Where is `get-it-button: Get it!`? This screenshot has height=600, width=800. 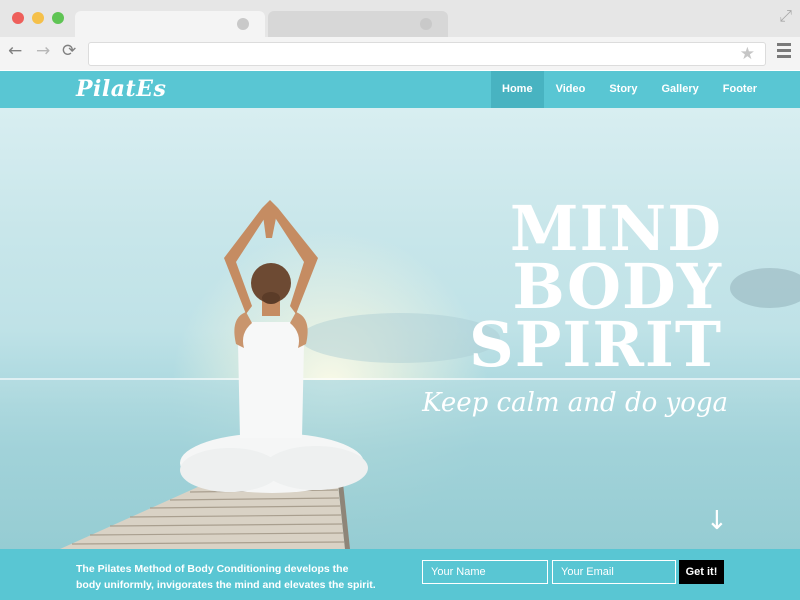
get-it-button: Get it! is located at coordinates (701, 572).